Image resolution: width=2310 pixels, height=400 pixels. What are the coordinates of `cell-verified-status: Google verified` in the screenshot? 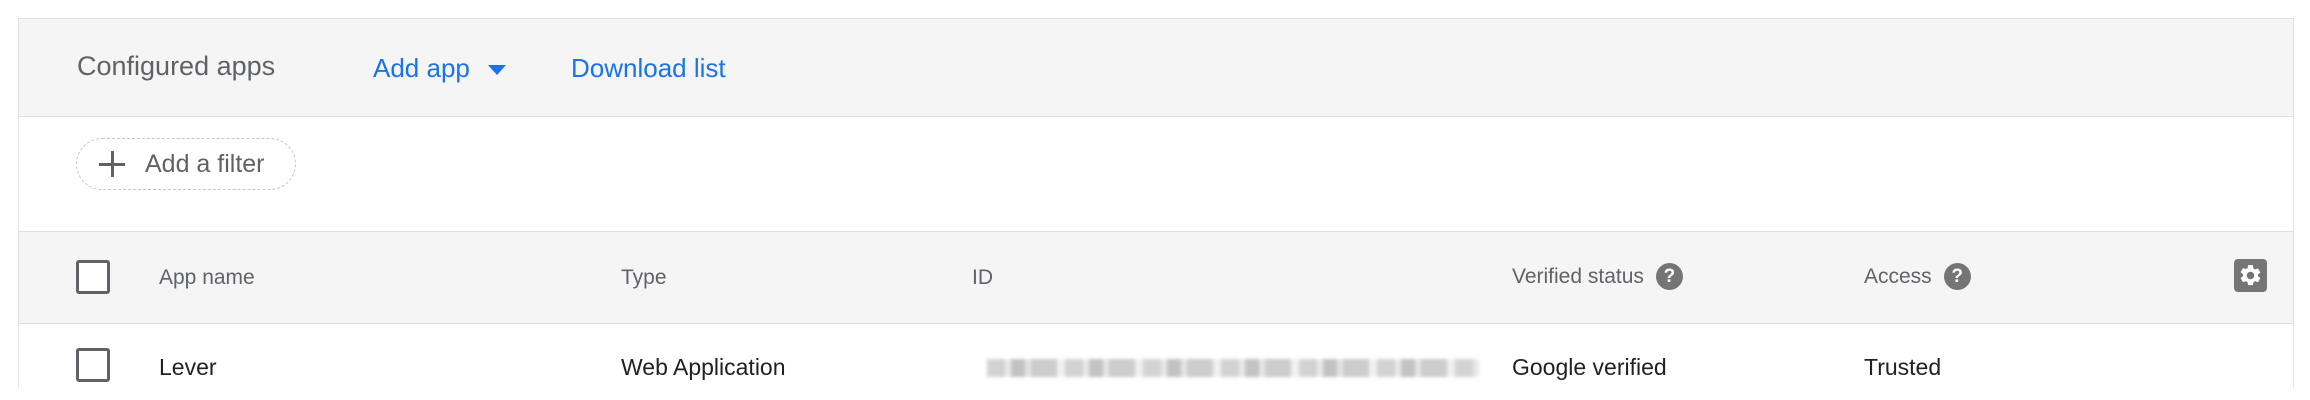 It's located at (1589, 367).